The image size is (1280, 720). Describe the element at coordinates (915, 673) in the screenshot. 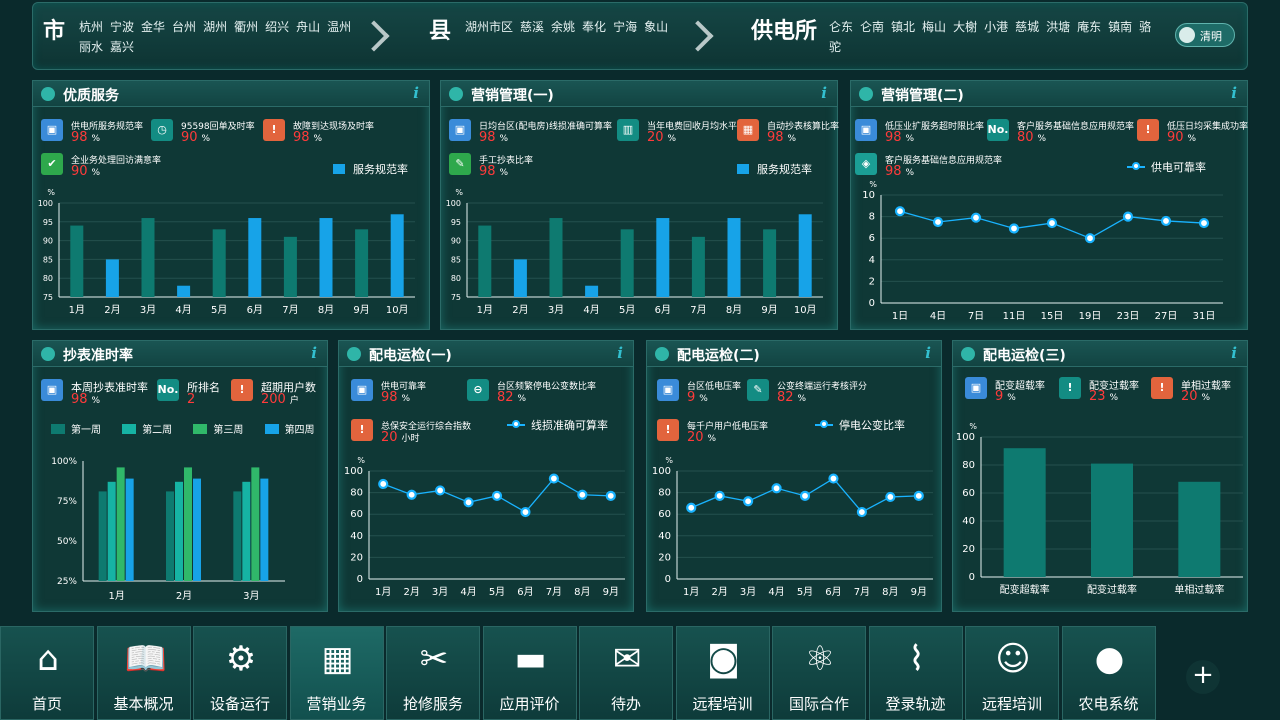

I see `nav-item: ⌇ 登录轨迹` at that location.